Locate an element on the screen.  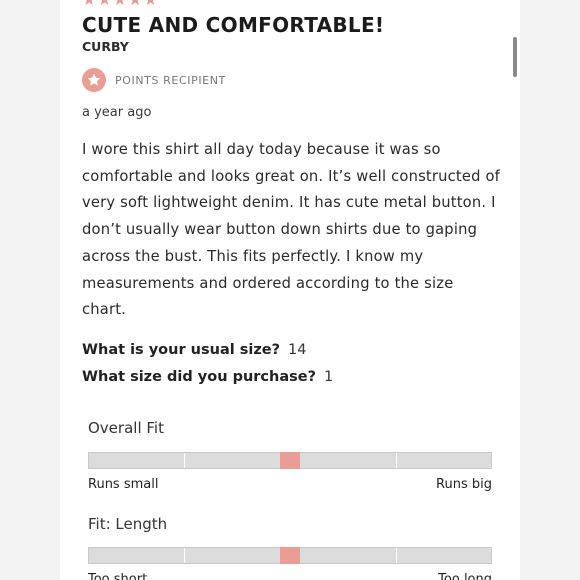
overall-fit-marker is located at coordinates (290, 460).